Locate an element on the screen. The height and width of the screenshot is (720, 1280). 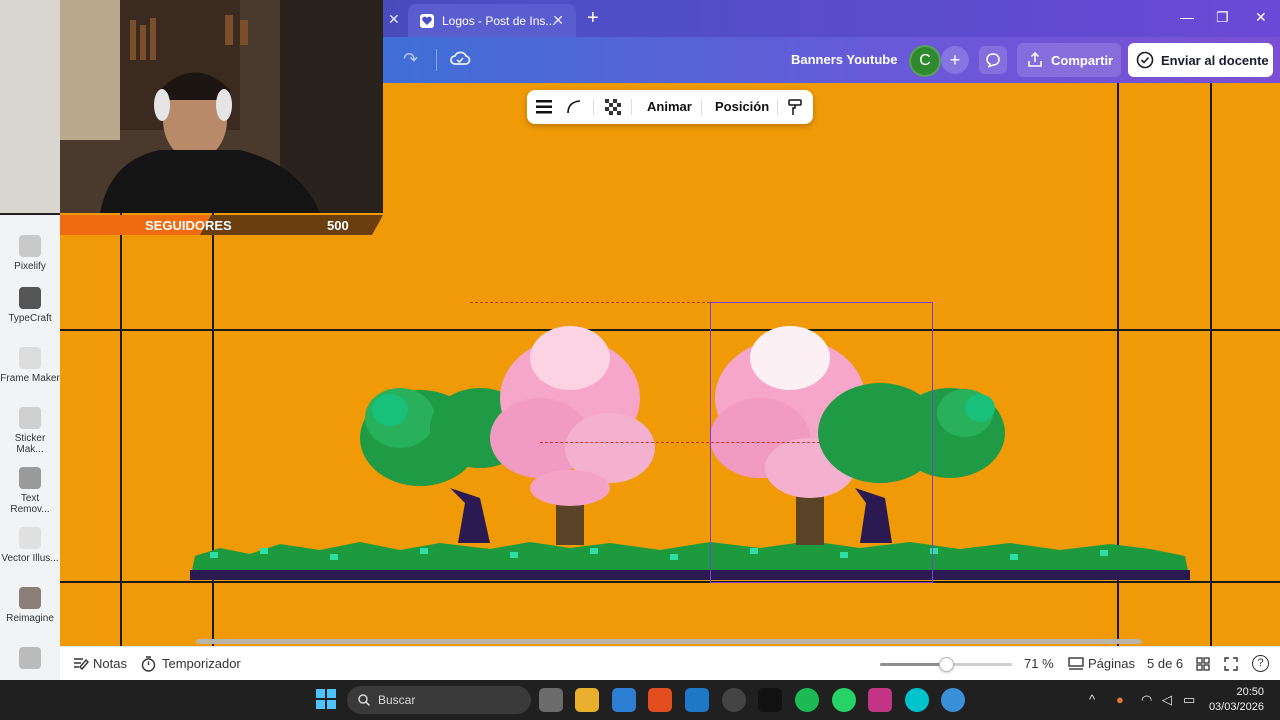
send-to-teacher-button: Enviar al docente is located at coordinates (1200, 60).